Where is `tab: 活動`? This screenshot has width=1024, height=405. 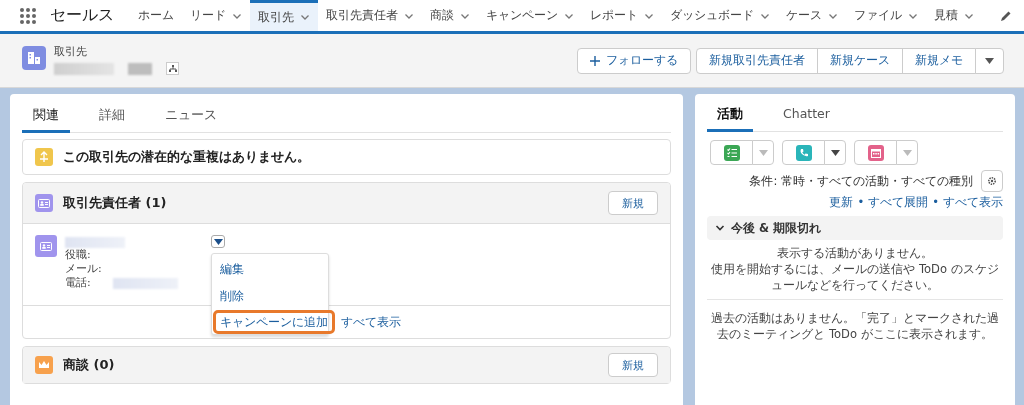 tab: 活動 is located at coordinates (730, 115).